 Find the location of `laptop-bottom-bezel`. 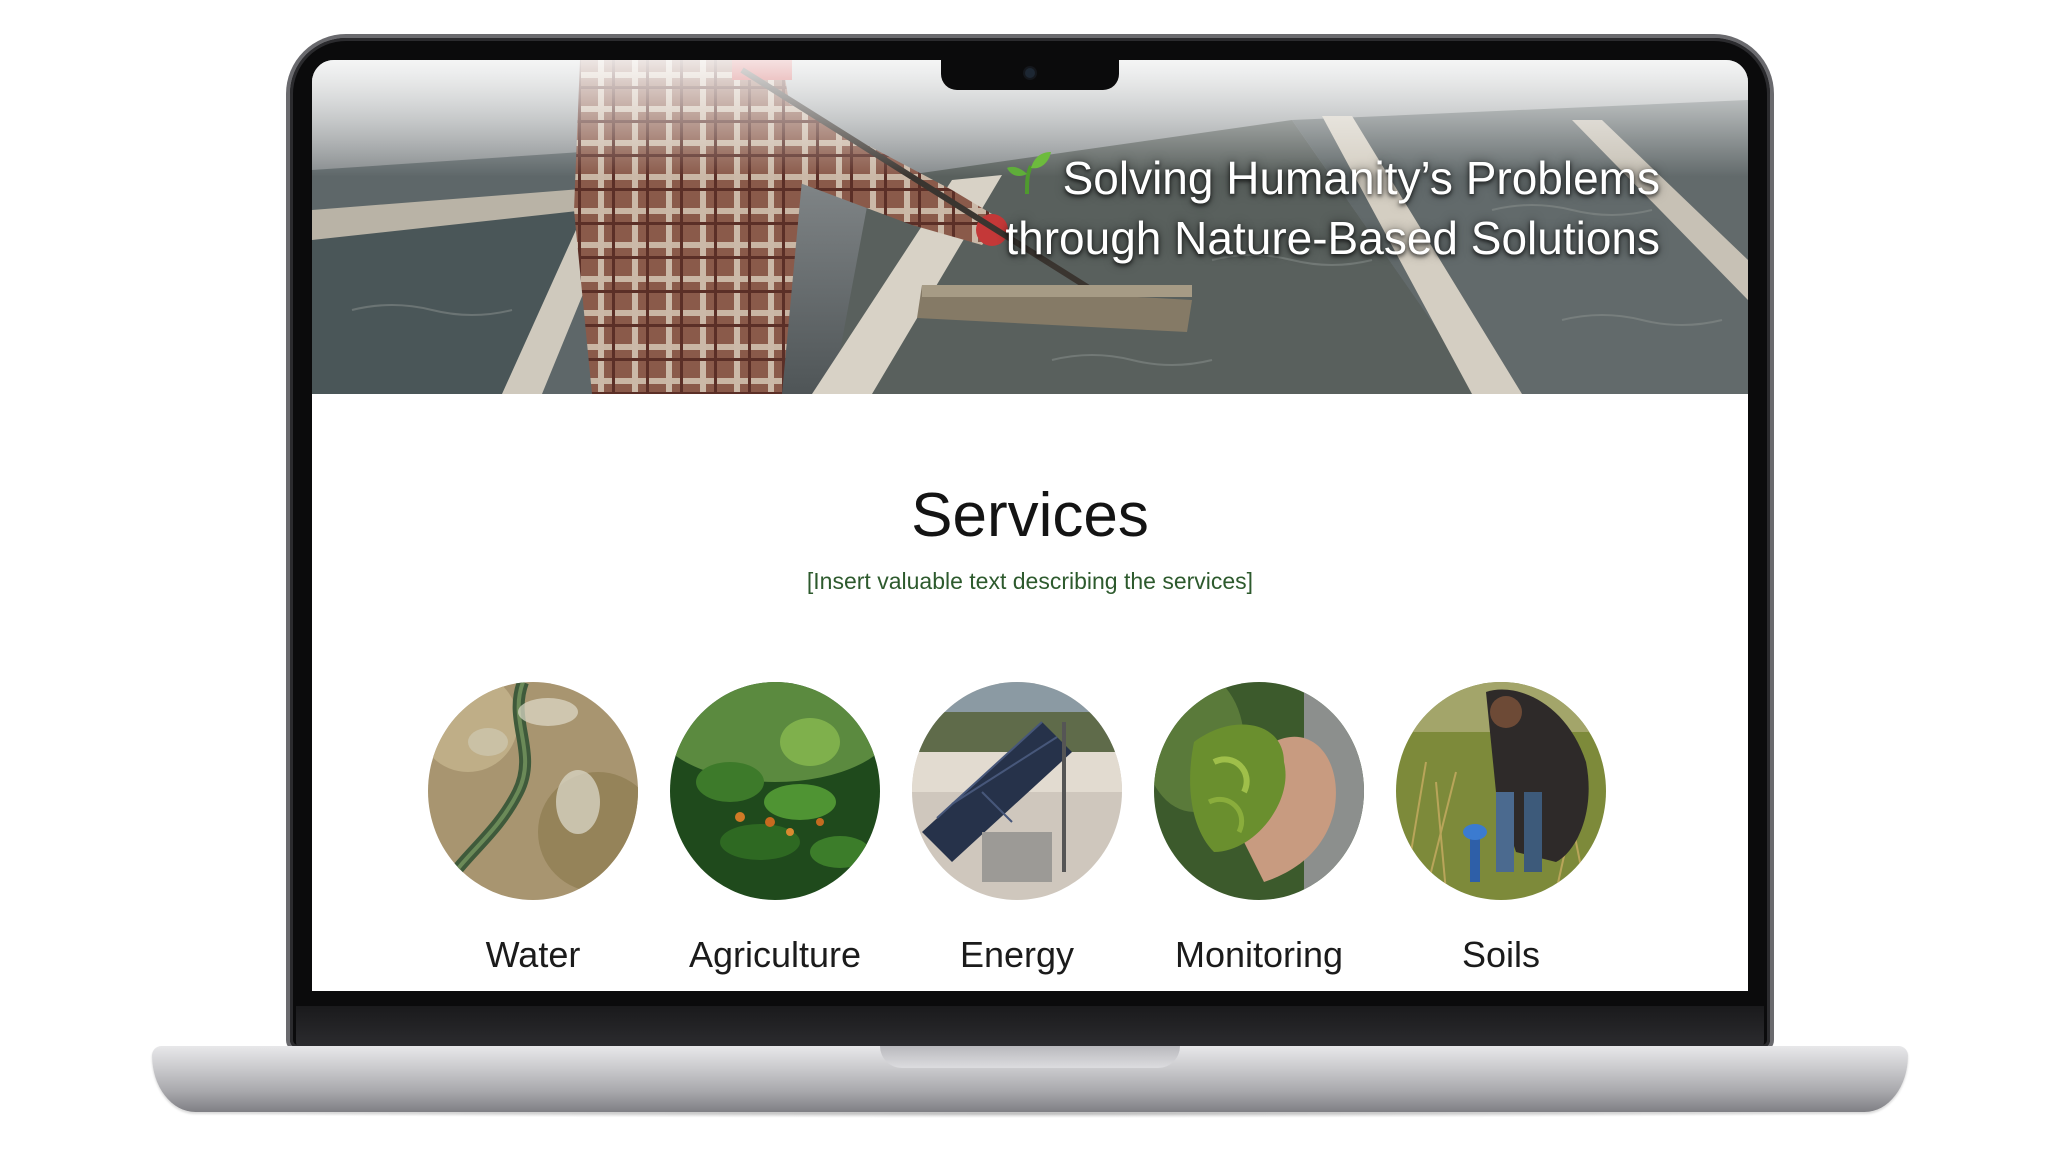

laptop-bottom-bezel is located at coordinates (1030, 1027).